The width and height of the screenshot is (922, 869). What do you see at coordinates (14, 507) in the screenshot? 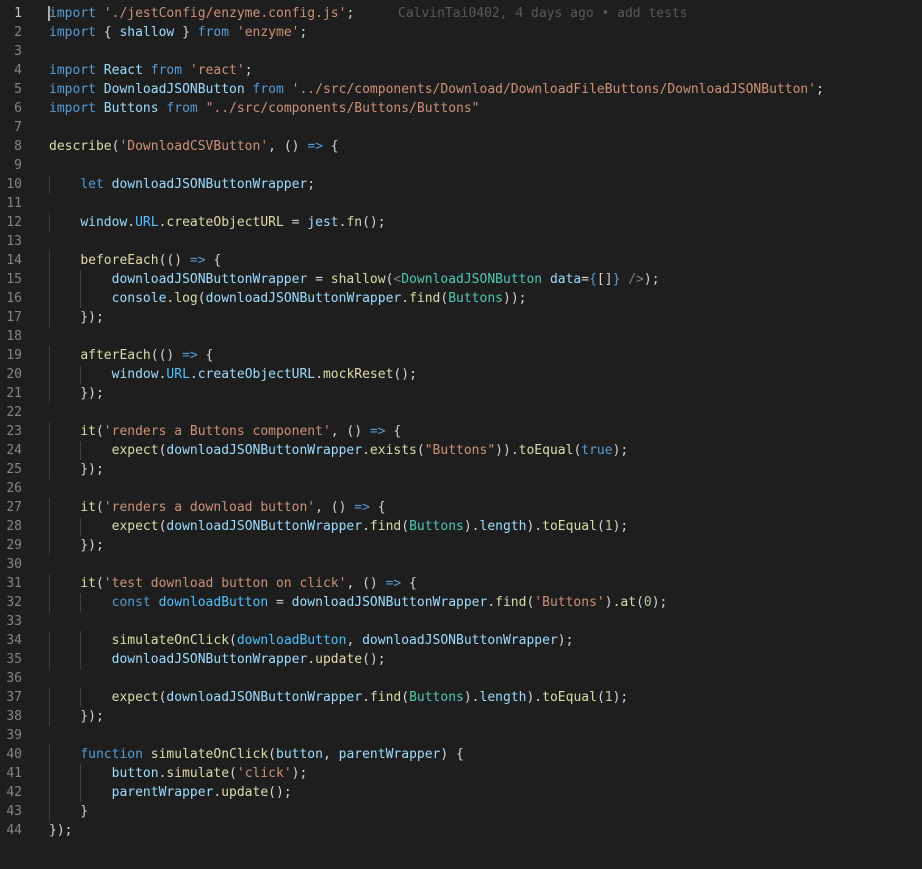
I see `line-number: 27` at bounding box center [14, 507].